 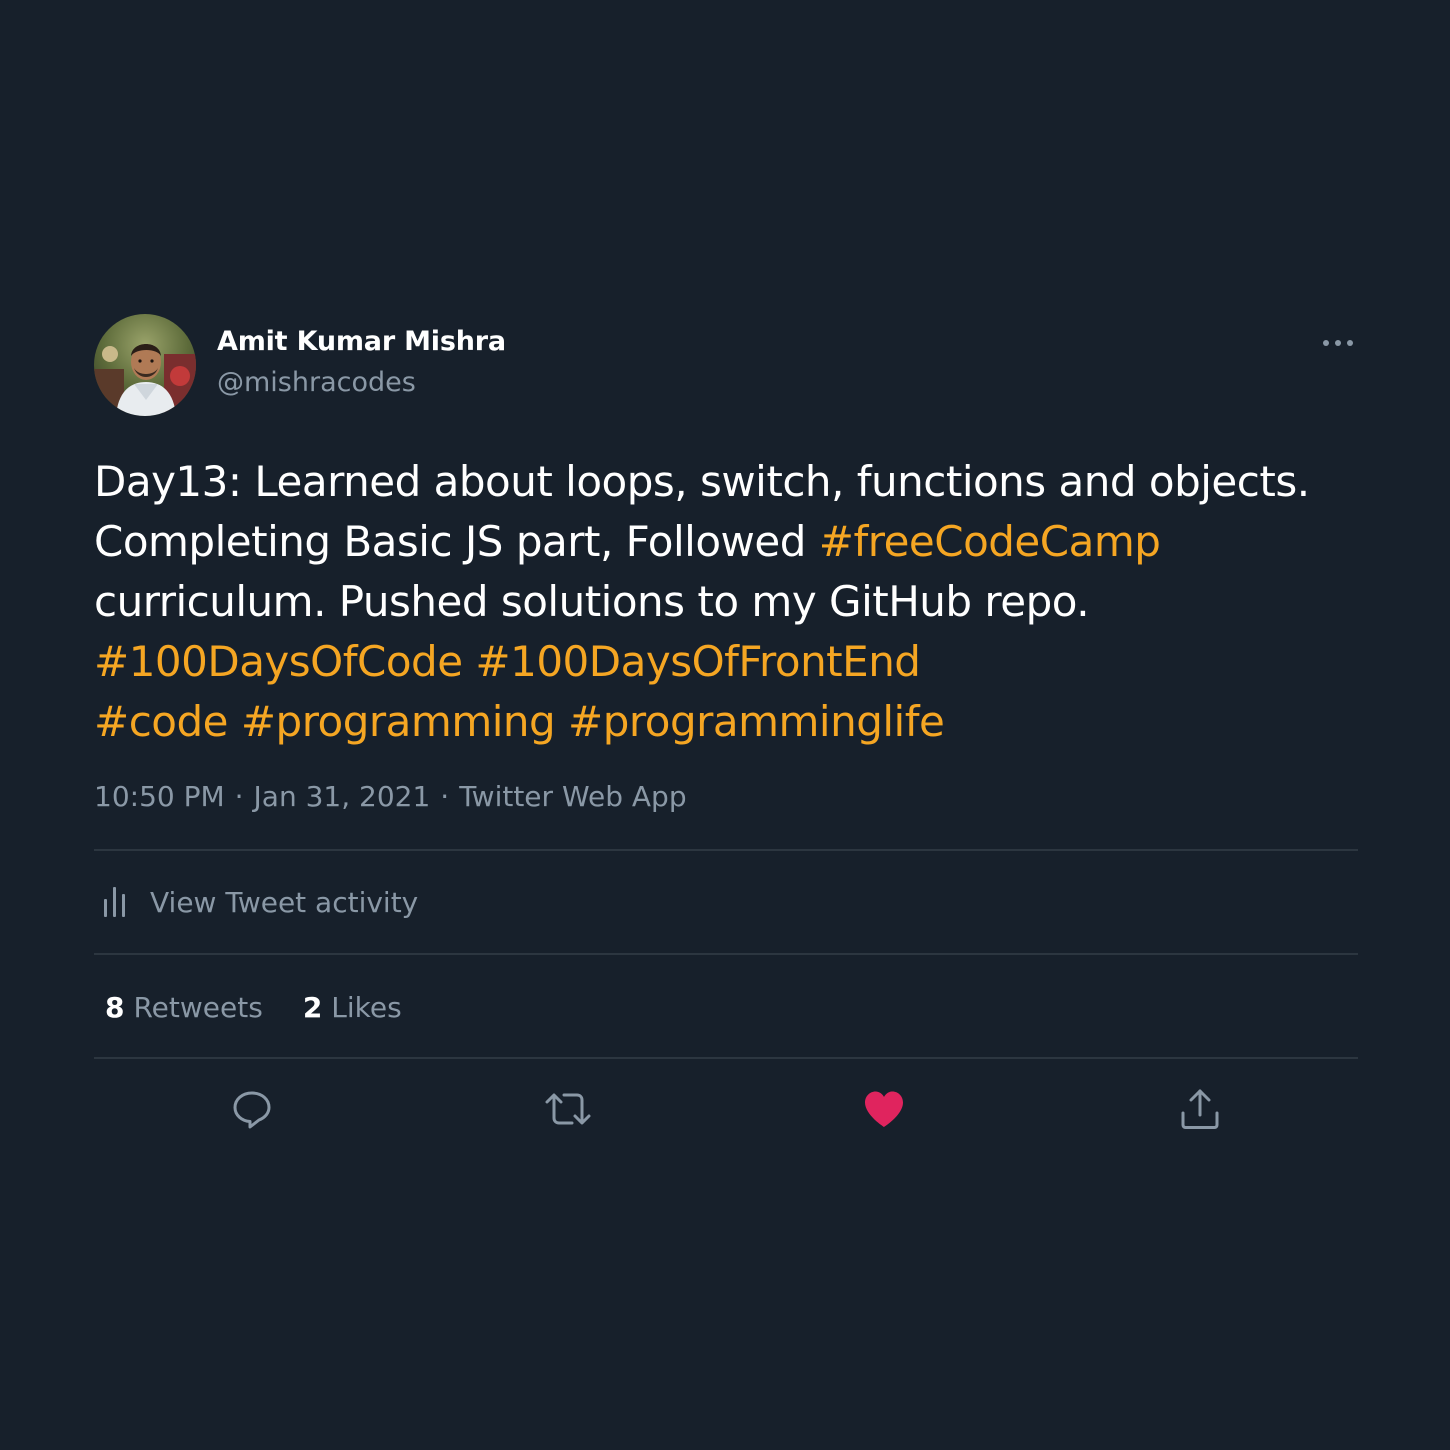 What do you see at coordinates (316, 382) in the screenshot?
I see `author-handle: @mishracodes` at bounding box center [316, 382].